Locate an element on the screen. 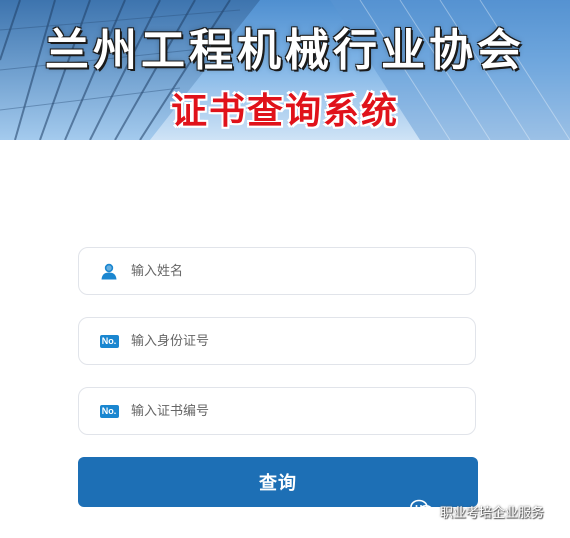 The width and height of the screenshot is (570, 538). watermark: 职业考培企业服务 is located at coordinates (477, 511).